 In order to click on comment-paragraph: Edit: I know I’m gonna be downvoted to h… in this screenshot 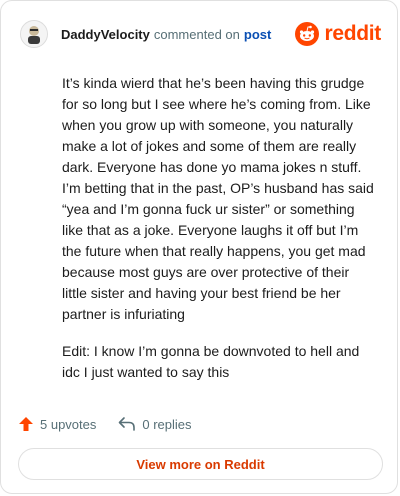, I will do `click(211, 361)`.